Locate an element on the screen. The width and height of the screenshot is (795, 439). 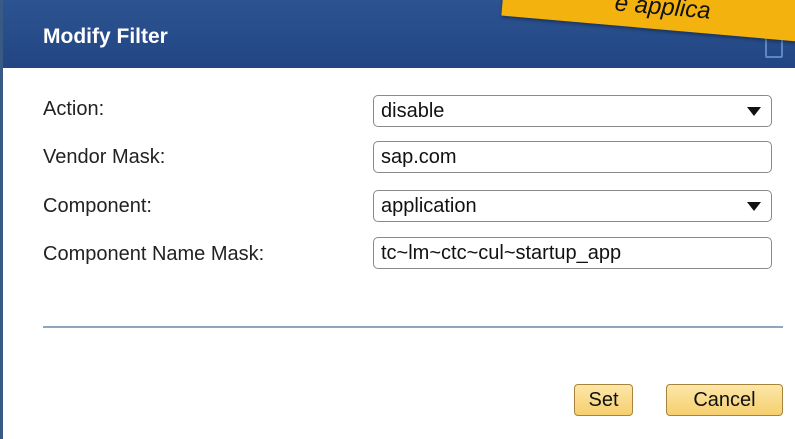
component-selected-value: application is located at coordinates (429, 206).